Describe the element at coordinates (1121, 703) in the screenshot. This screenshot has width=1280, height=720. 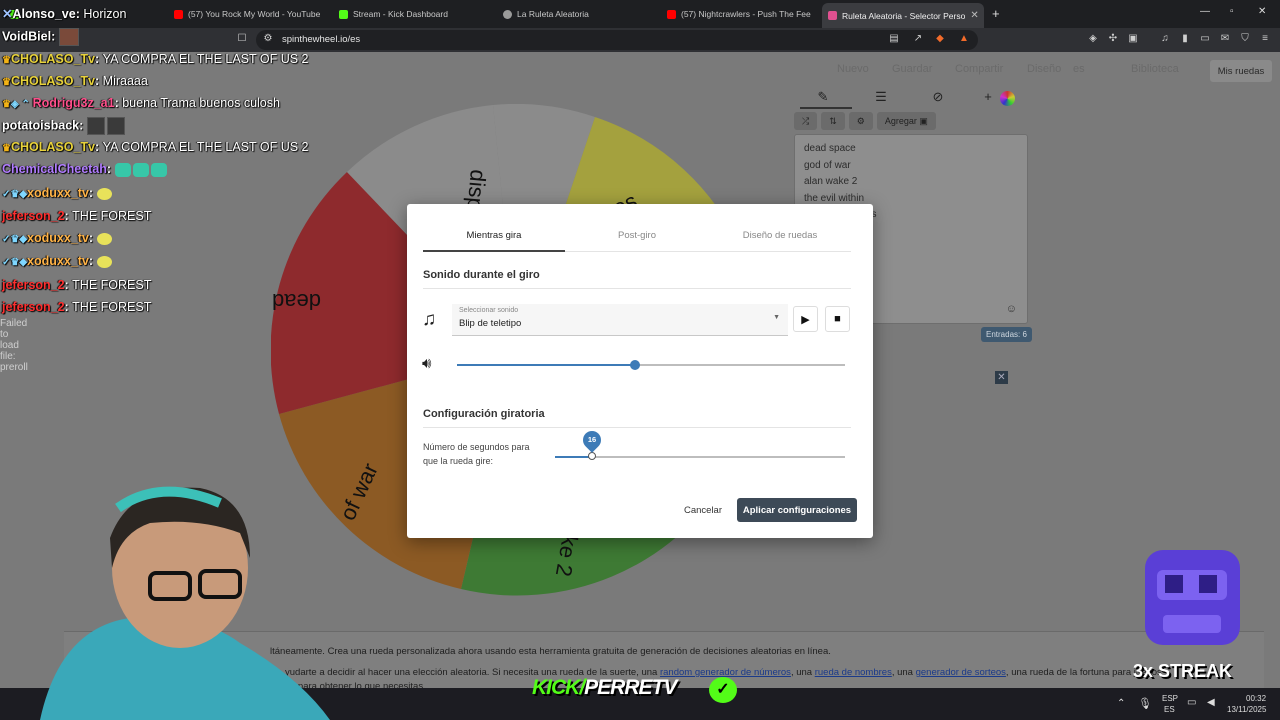
I see `tray-chevron-icon: ⌃` at that location.